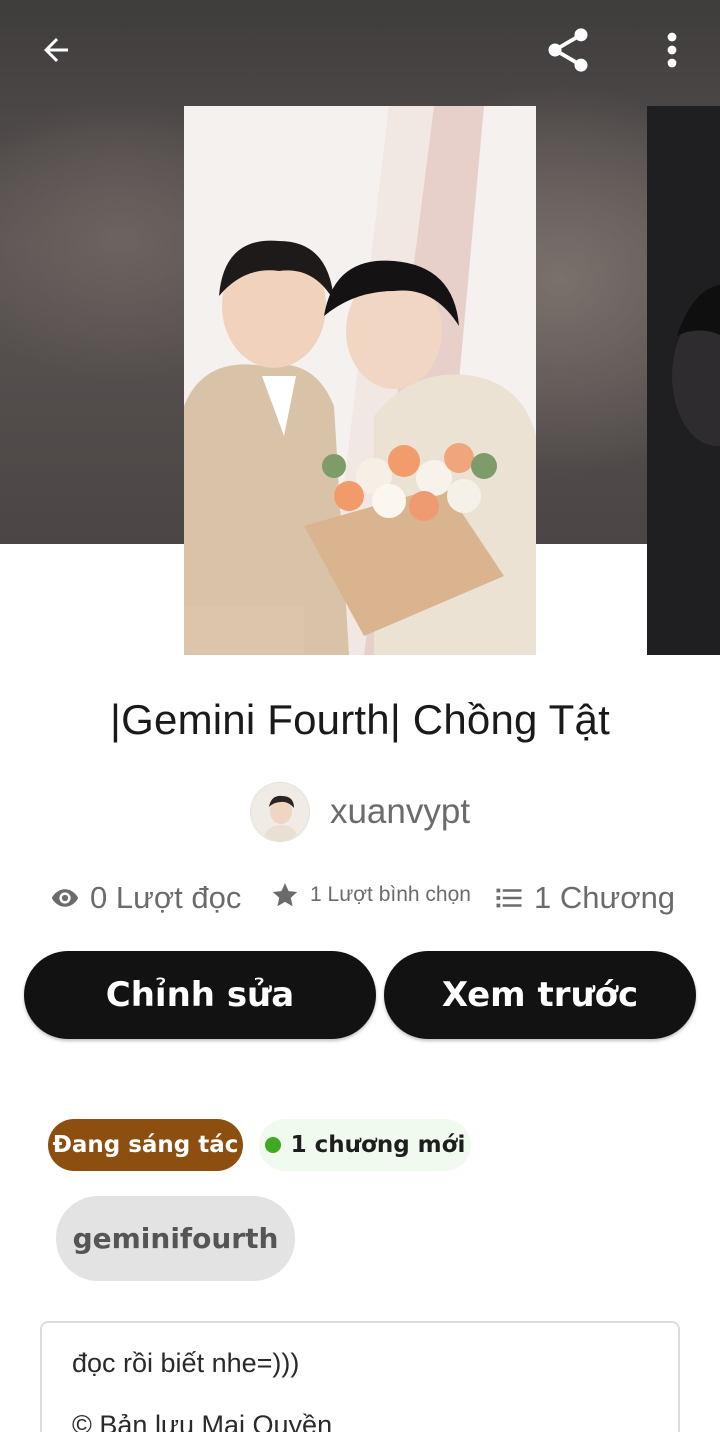  I want to click on next-story-cover, so click(683, 380).